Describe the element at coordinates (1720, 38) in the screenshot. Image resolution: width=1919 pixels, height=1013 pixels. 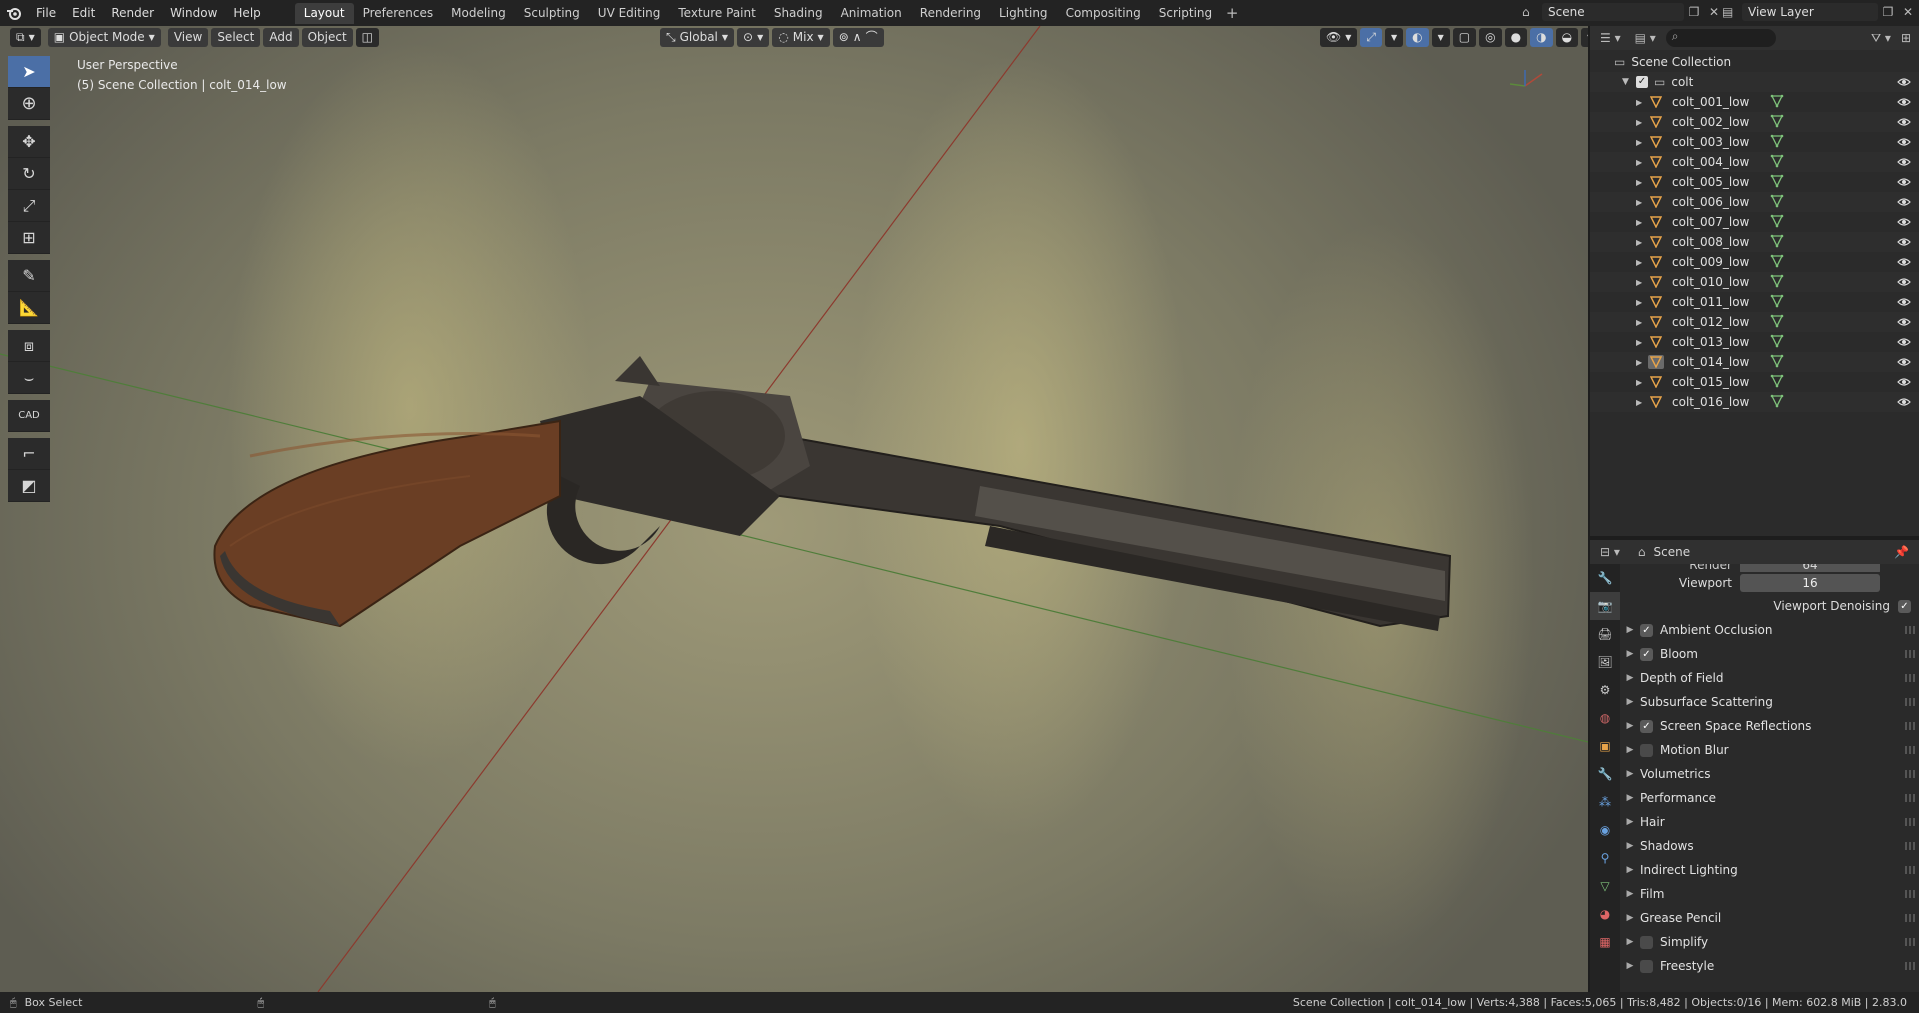
I see `outliner-search-input: ⌕` at that location.